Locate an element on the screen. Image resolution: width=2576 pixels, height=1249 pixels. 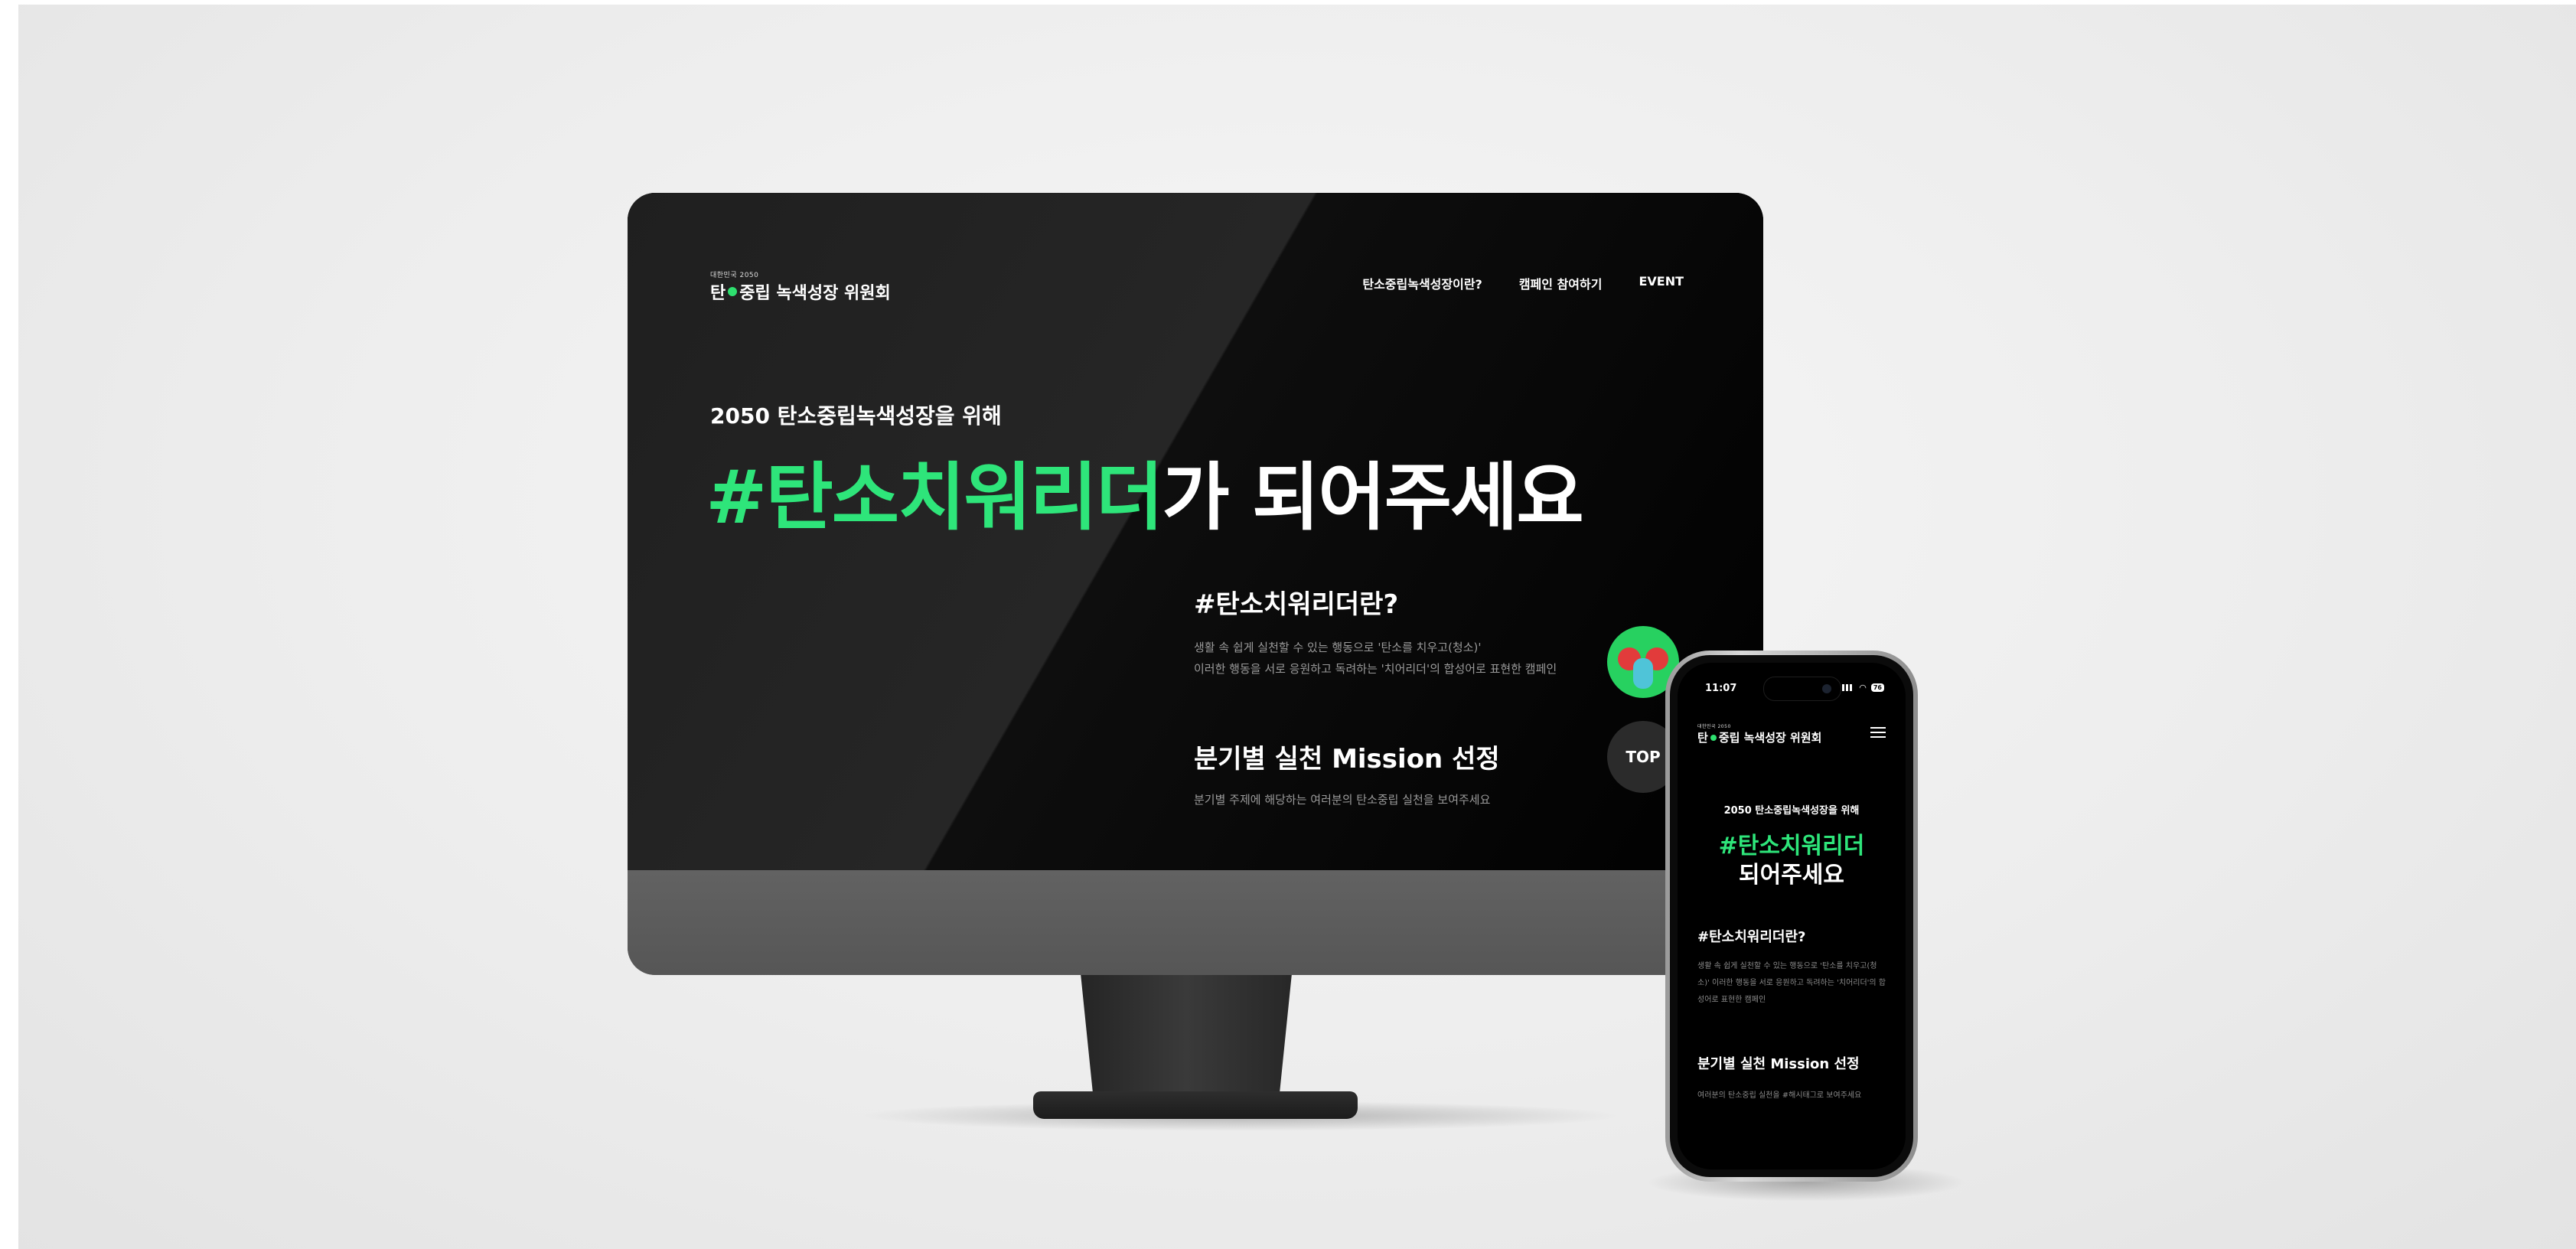
info-about-desc-line1: 생활 속 쉽게 실천할 수 있는 행동으로 '탄소를 치우고(청소)' is located at coordinates (1338, 647).